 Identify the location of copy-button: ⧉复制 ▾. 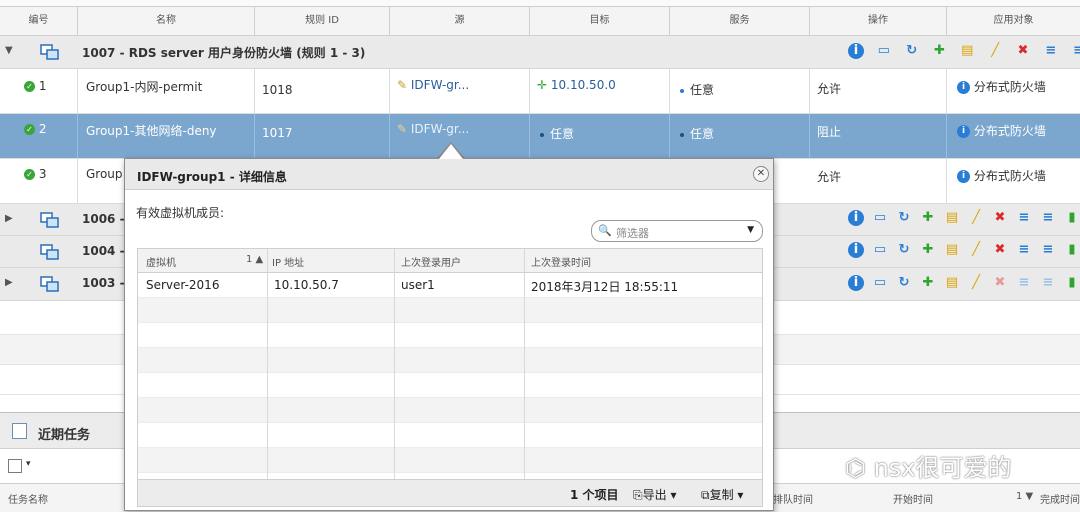
(722, 494).